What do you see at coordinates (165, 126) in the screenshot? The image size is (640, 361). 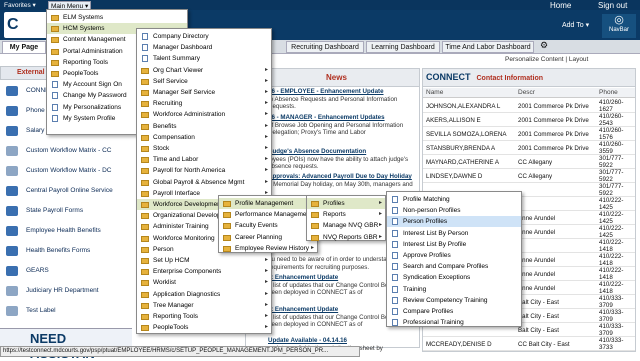 I see `menu-item-label: Benefits` at bounding box center [165, 126].